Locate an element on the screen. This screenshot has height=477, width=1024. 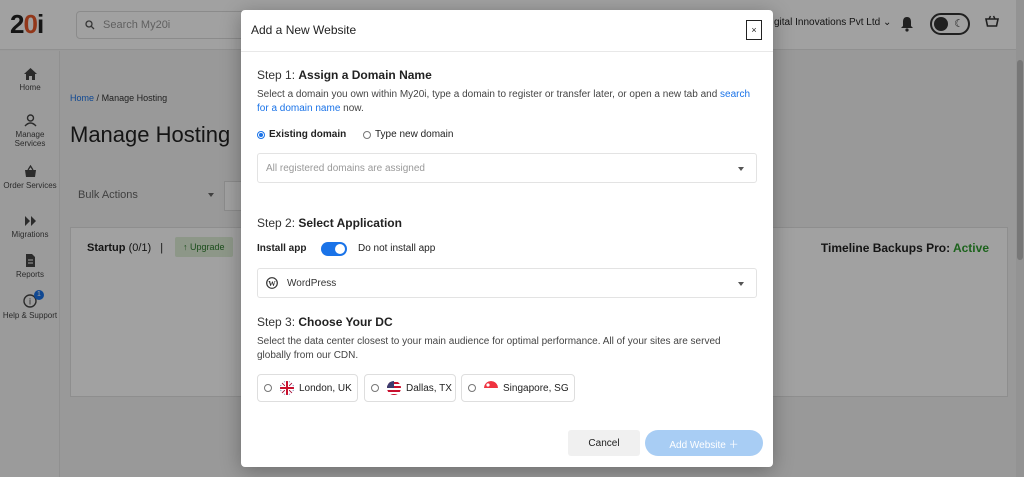
application-select: W WordPress is located at coordinates (507, 283).